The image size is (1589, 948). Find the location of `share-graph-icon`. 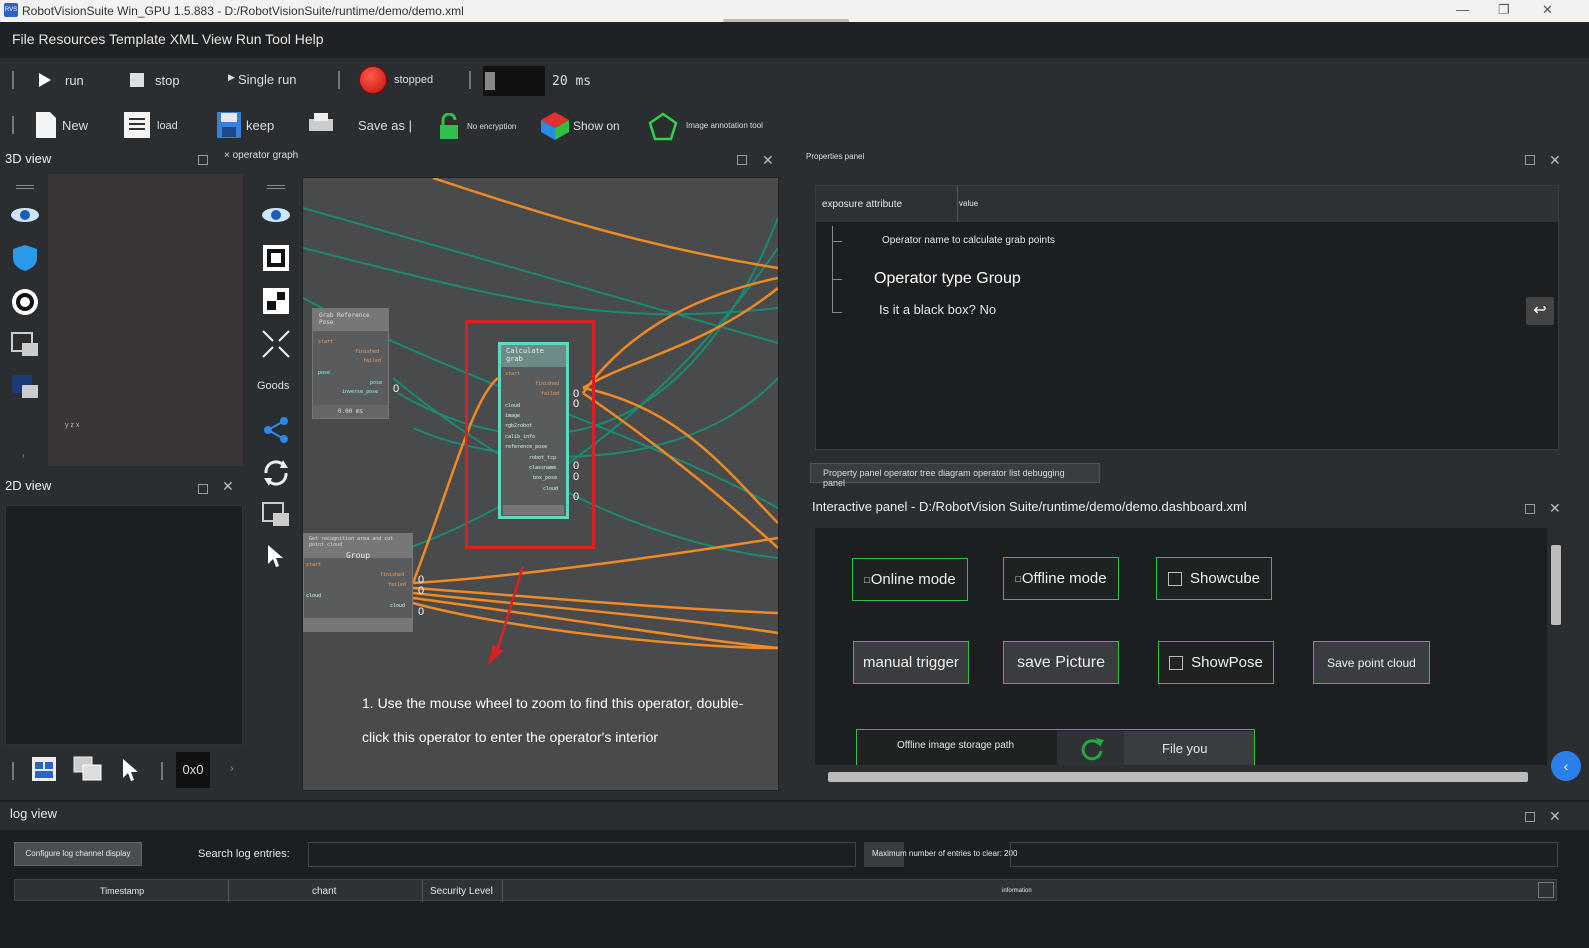

share-graph-icon is located at coordinates (276, 430).